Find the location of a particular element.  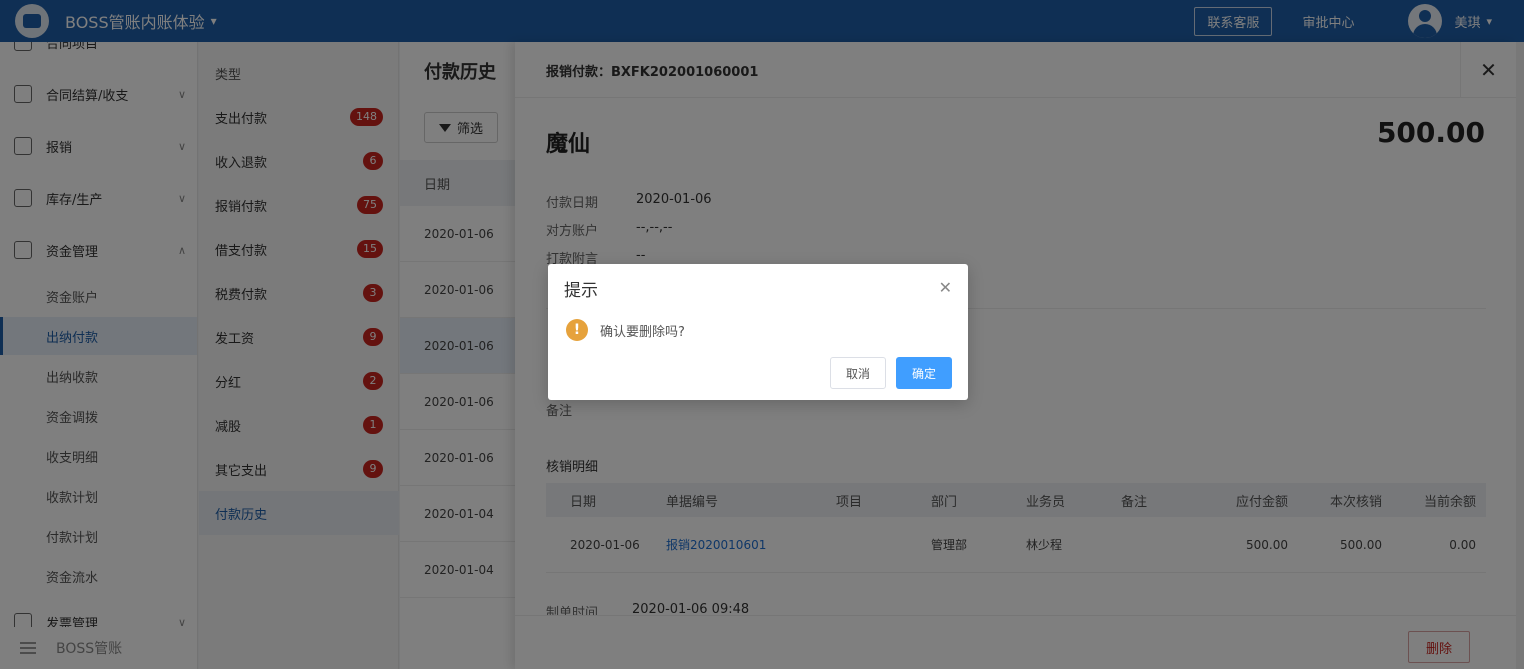

warning-icon: ! is located at coordinates (577, 330).